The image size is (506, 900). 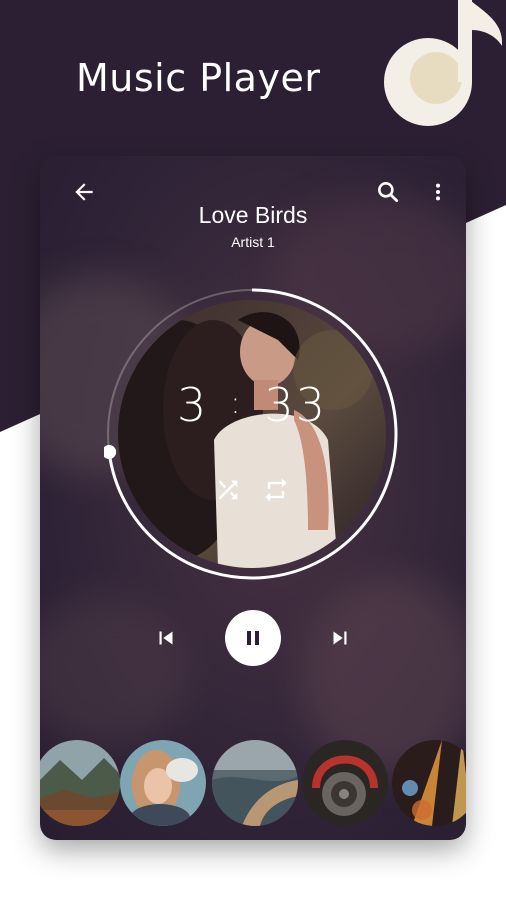 What do you see at coordinates (295, 405) in the screenshot?
I see `time-seconds: 33` at bounding box center [295, 405].